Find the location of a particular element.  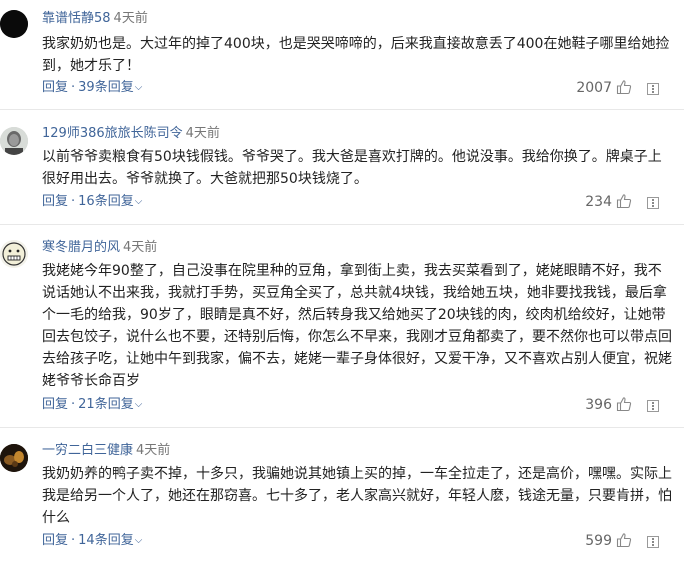

dark-photo-avatar-icon is located at coordinates (14, 458).